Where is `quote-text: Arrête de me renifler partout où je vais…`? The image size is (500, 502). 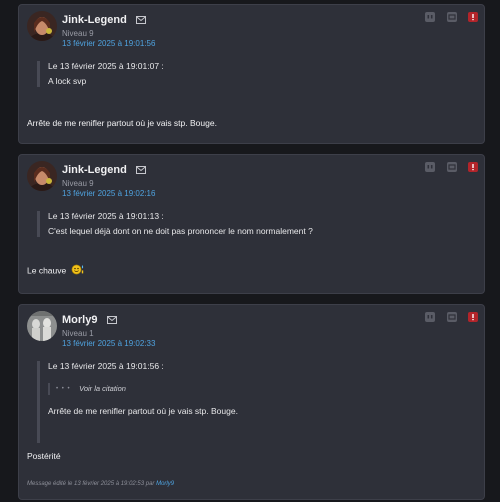
quote-text: Arrête de me renifler partout où je vais… is located at coordinates (143, 411).